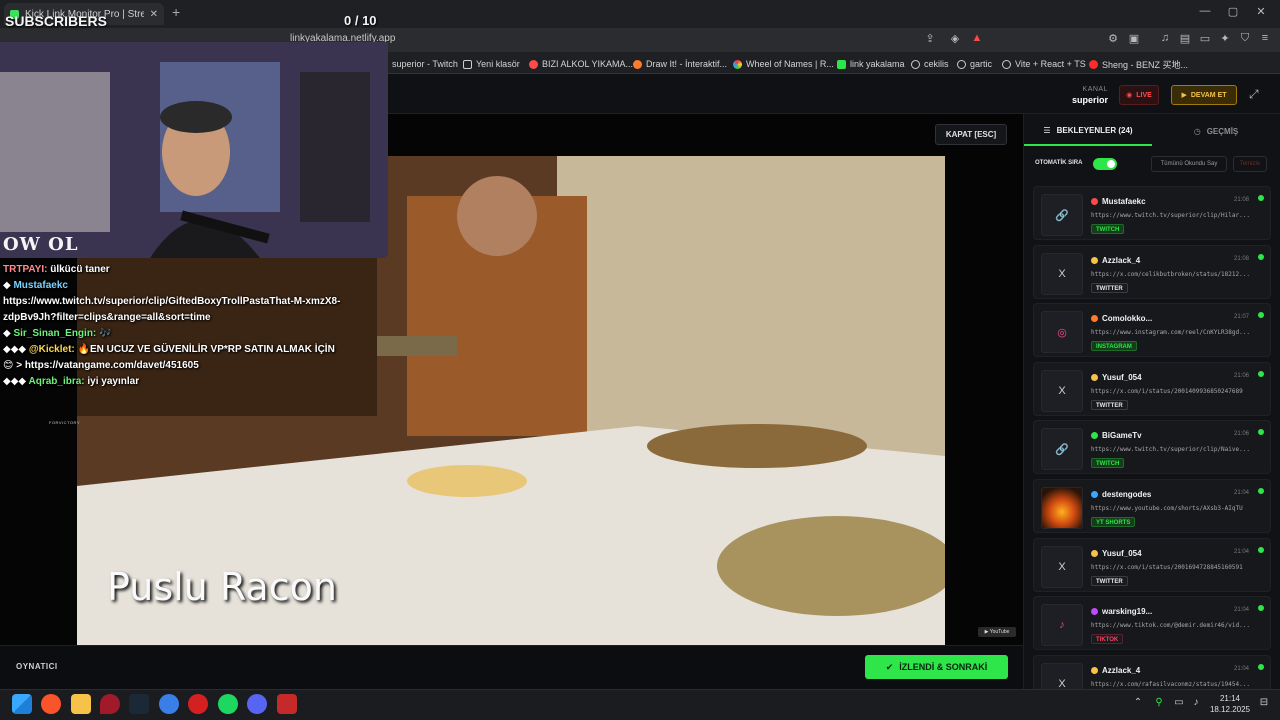 The width and height of the screenshot is (1280, 720). What do you see at coordinates (1196, 703) in the screenshot?
I see `volume-icon: ♪` at bounding box center [1196, 703].